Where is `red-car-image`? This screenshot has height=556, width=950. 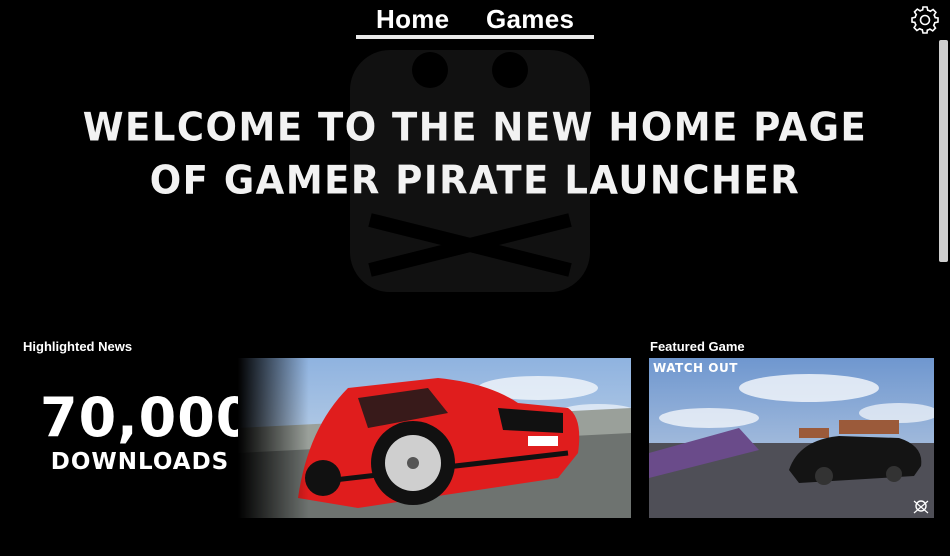 red-car-image is located at coordinates (434, 438).